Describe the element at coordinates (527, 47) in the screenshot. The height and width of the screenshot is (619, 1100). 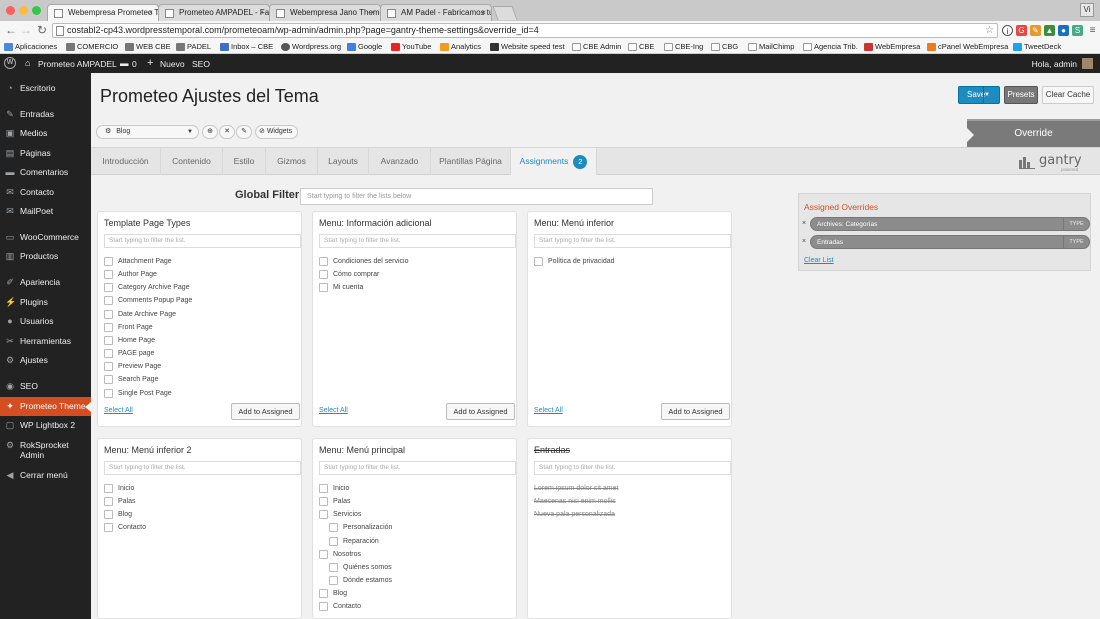
I see `bookmark-item: Website speed test` at that location.